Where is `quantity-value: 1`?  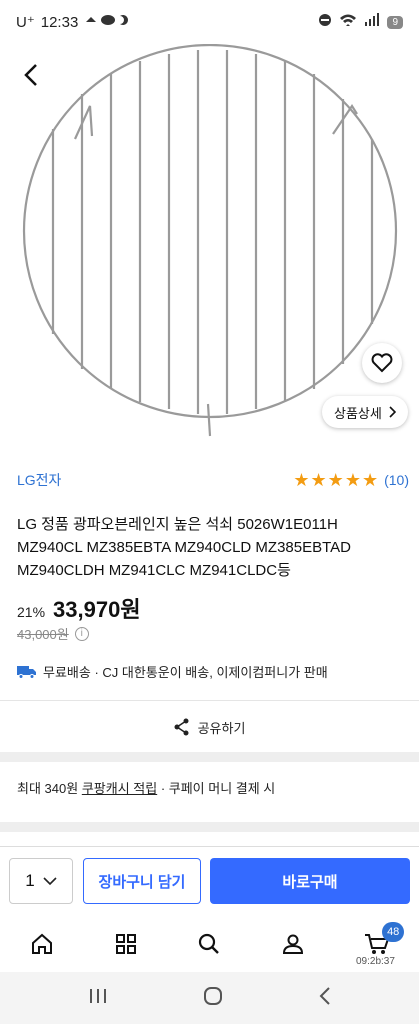
quantity-value: 1 is located at coordinates (30, 880).